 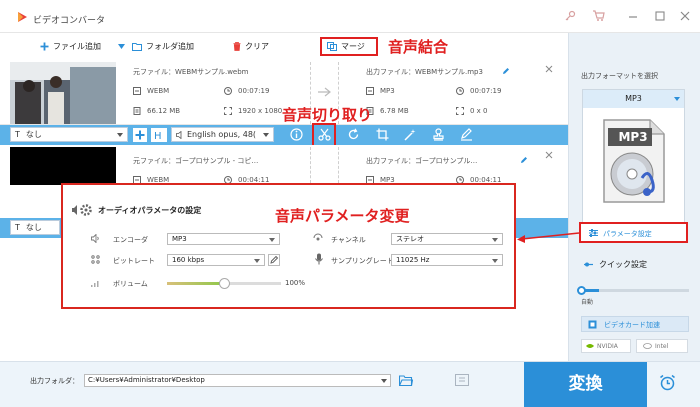 I want to click on quick-settings-label: クイック設定, so click(x=623, y=264).